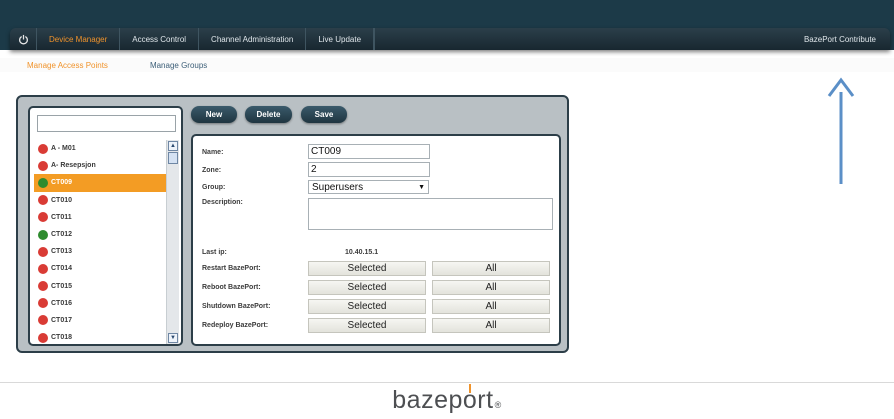 Image resolution: width=894 pixels, height=419 pixels. Describe the element at coordinates (367, 268) in the screenshot. I see `restart-selected-button: Selected` at that location.